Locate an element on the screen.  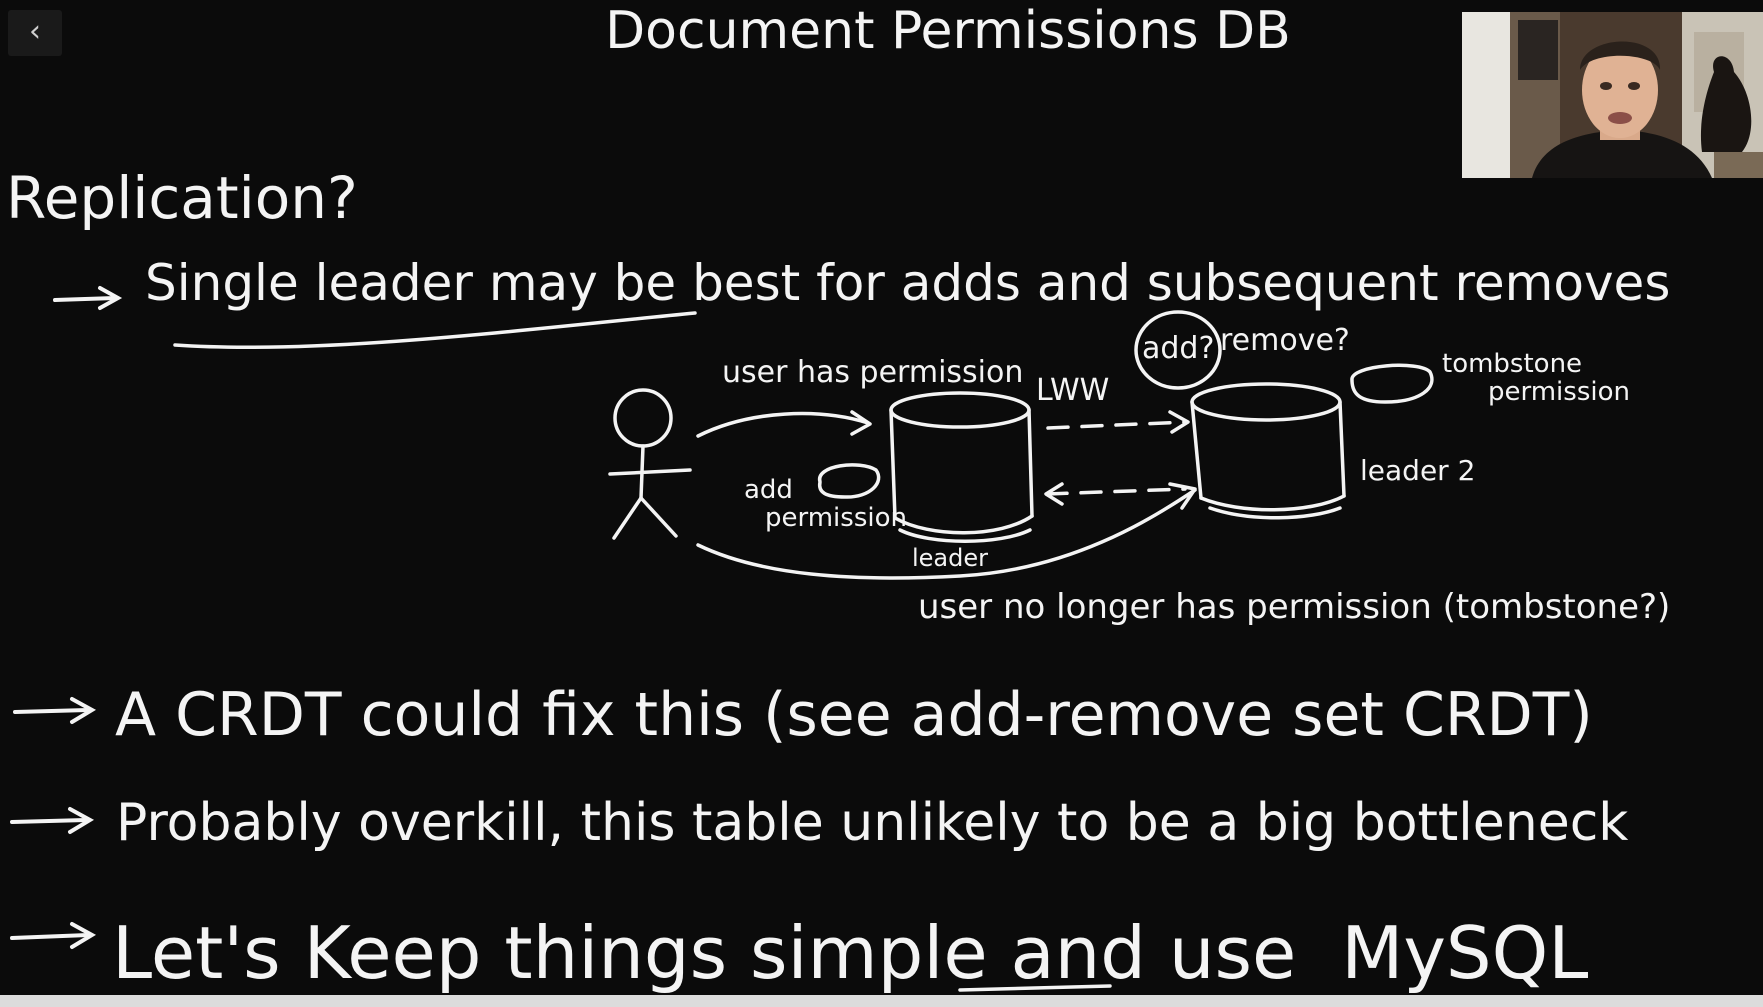
label-lww: LWW is located at coordinates (1072, 390).